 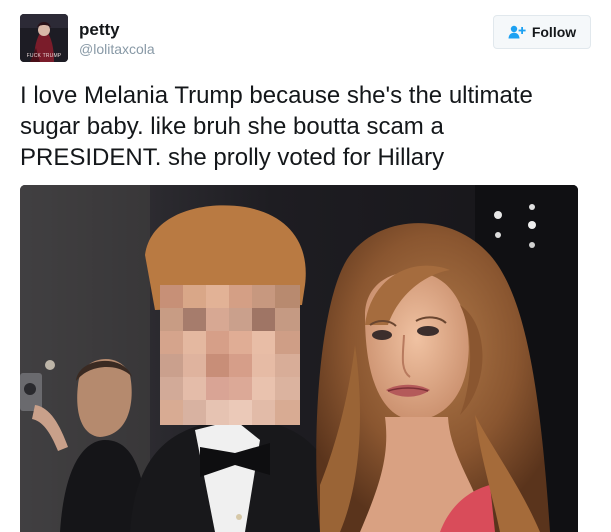 What do you see at coordinates (305, 40) in the screenshot?
I see `tweet-header: FUCK TRUMP petty @lolitaxcola Follow` at bounding box center [305, 40].